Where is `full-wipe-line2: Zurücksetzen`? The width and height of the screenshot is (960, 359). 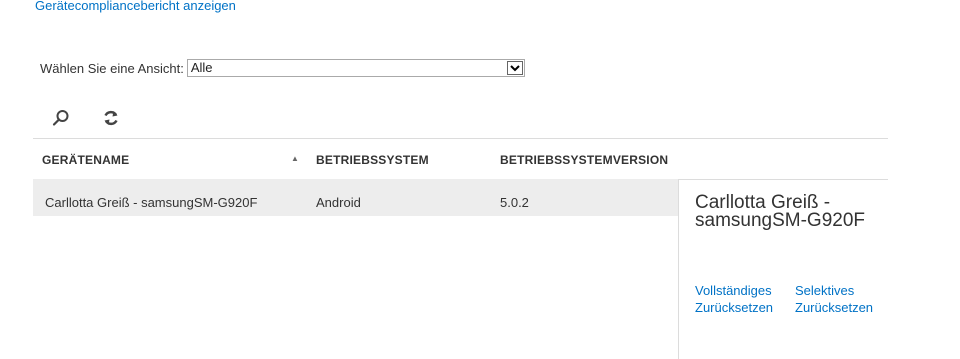 full-wipe-line2: Zurücksetzen is located at coordinates (734, 307).